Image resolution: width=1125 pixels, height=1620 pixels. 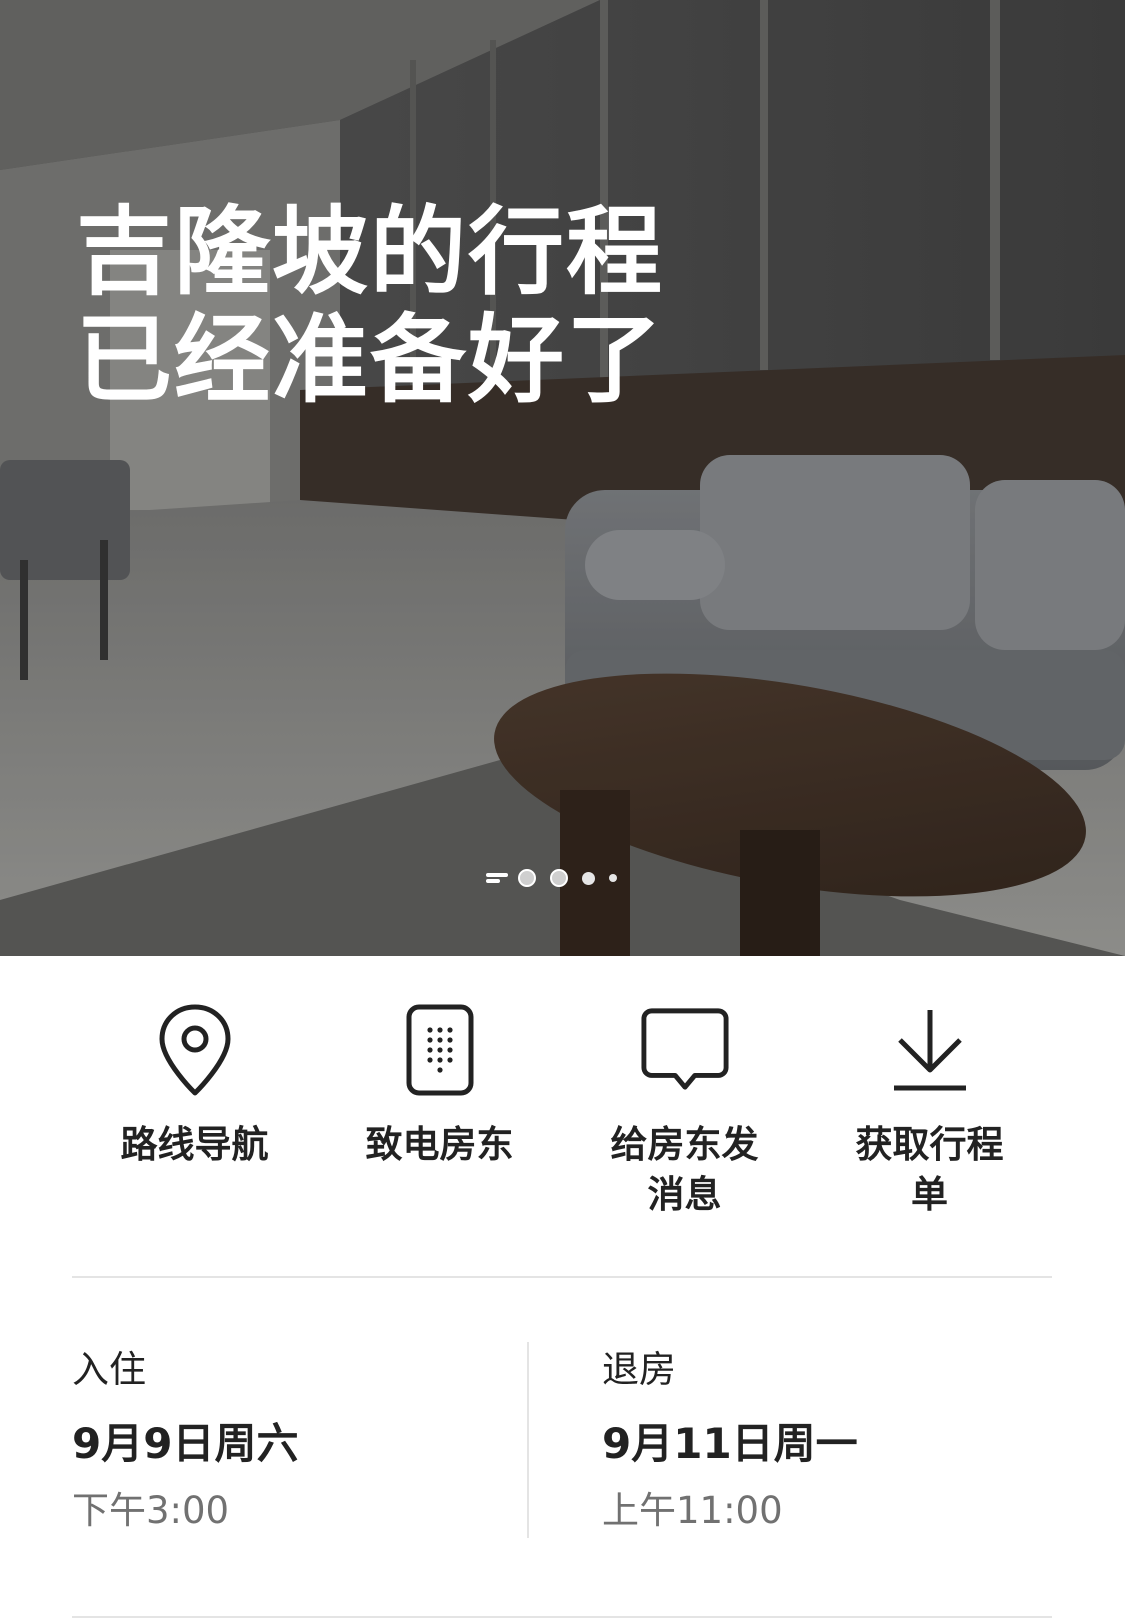 I want to click on carousel-dot-active, so click(x=497, y=878).